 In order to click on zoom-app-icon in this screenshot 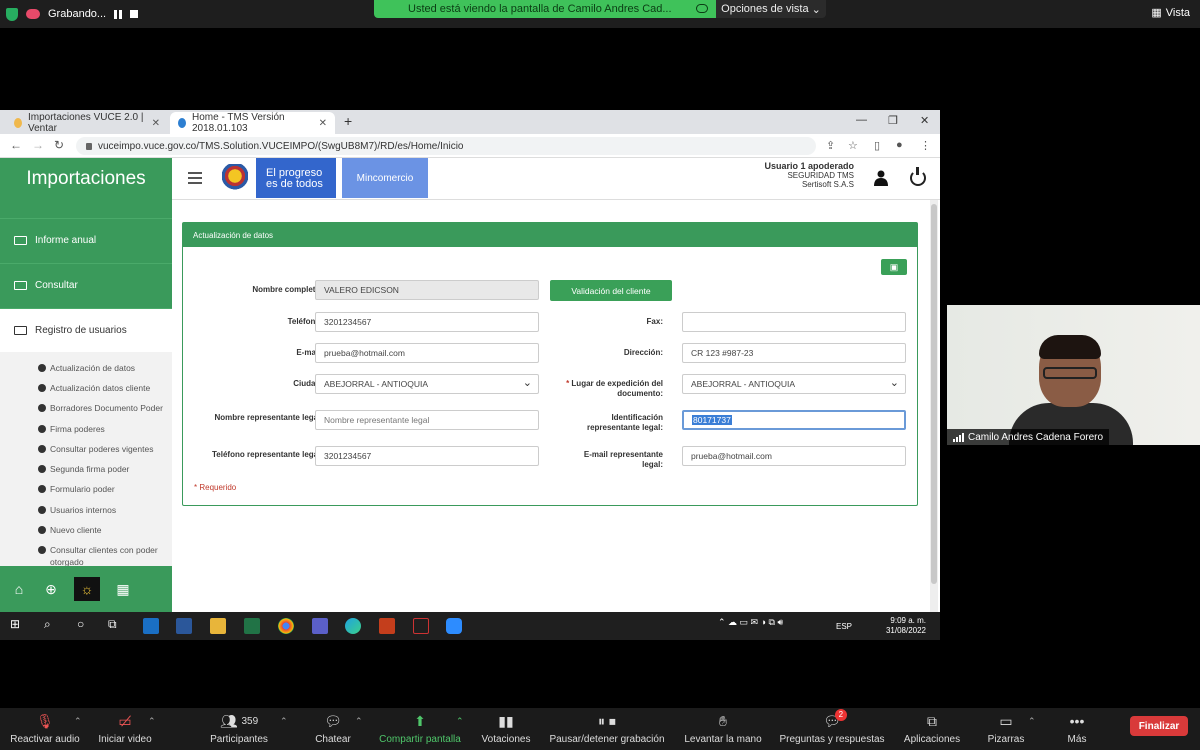, I will do `click(454, 626)`.